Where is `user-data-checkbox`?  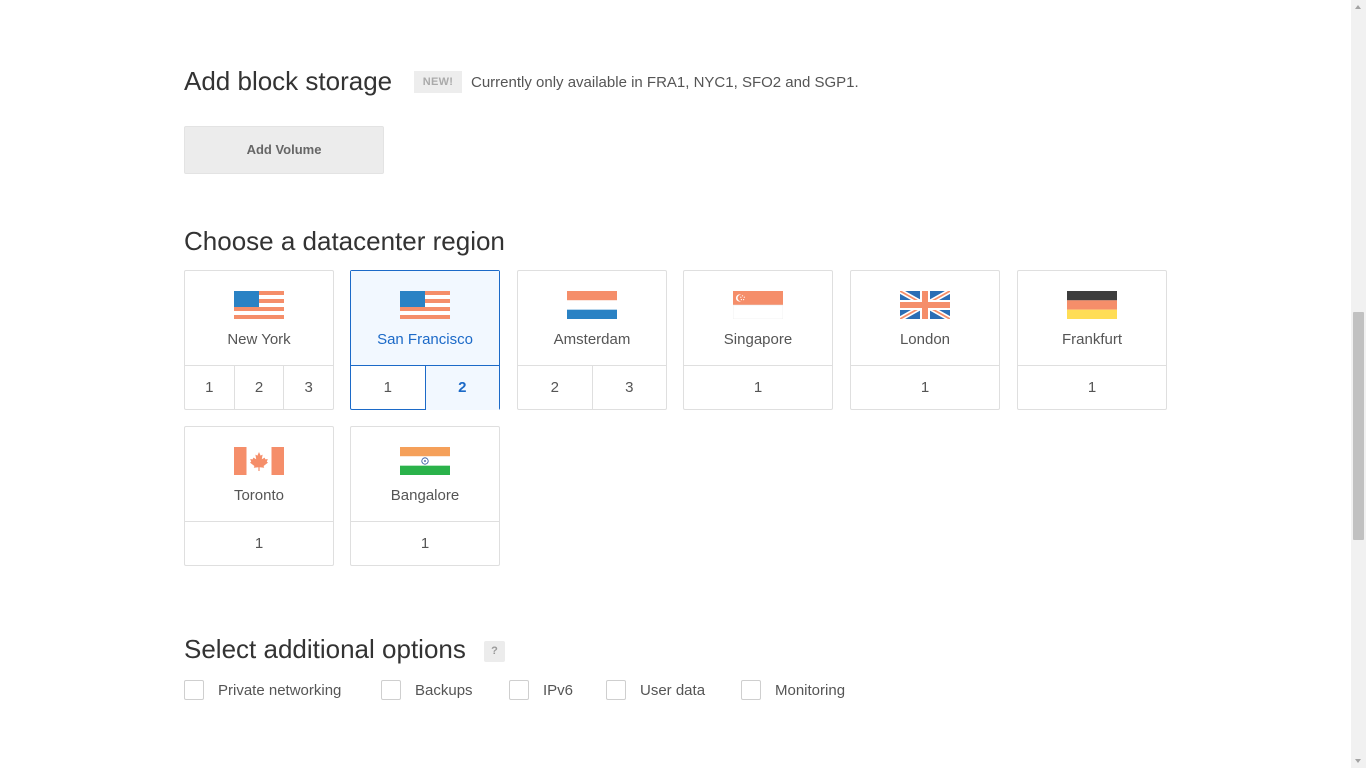 user-data-checkbox is located at coordinates (616, 690).